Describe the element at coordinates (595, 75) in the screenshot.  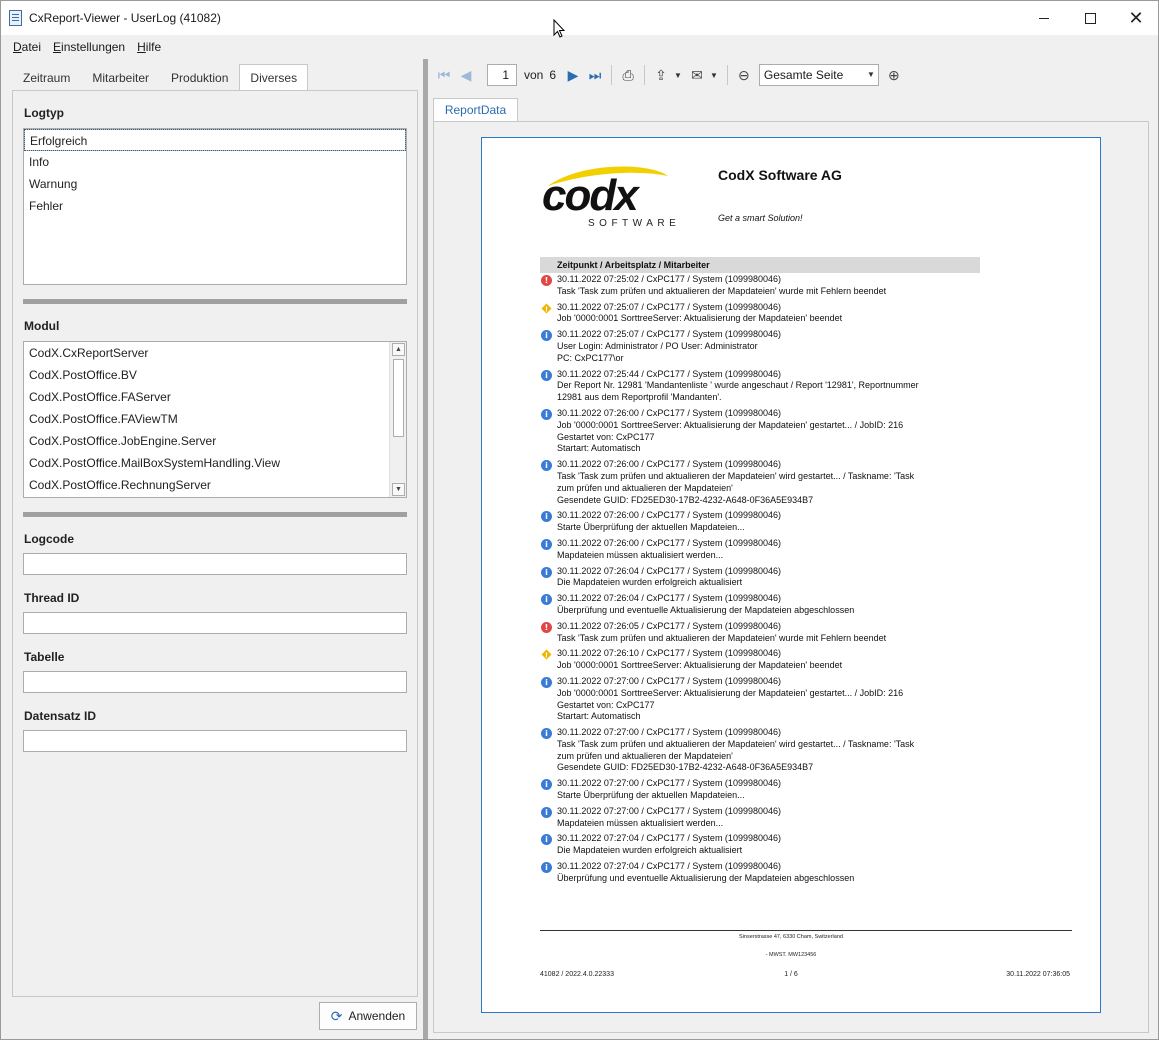
I see `last-page-icon: ⏭` at that location.